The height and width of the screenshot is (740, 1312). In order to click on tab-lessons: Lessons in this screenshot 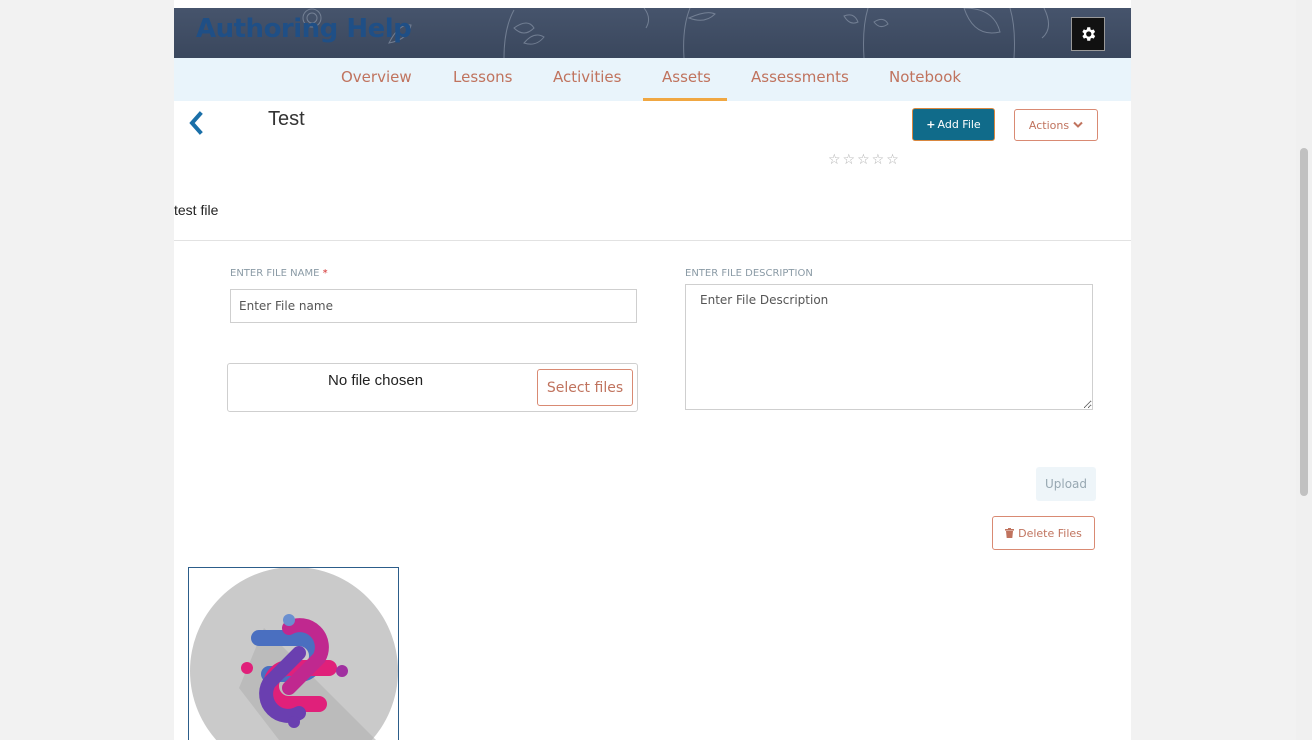, I will do `click(482, 77)`.